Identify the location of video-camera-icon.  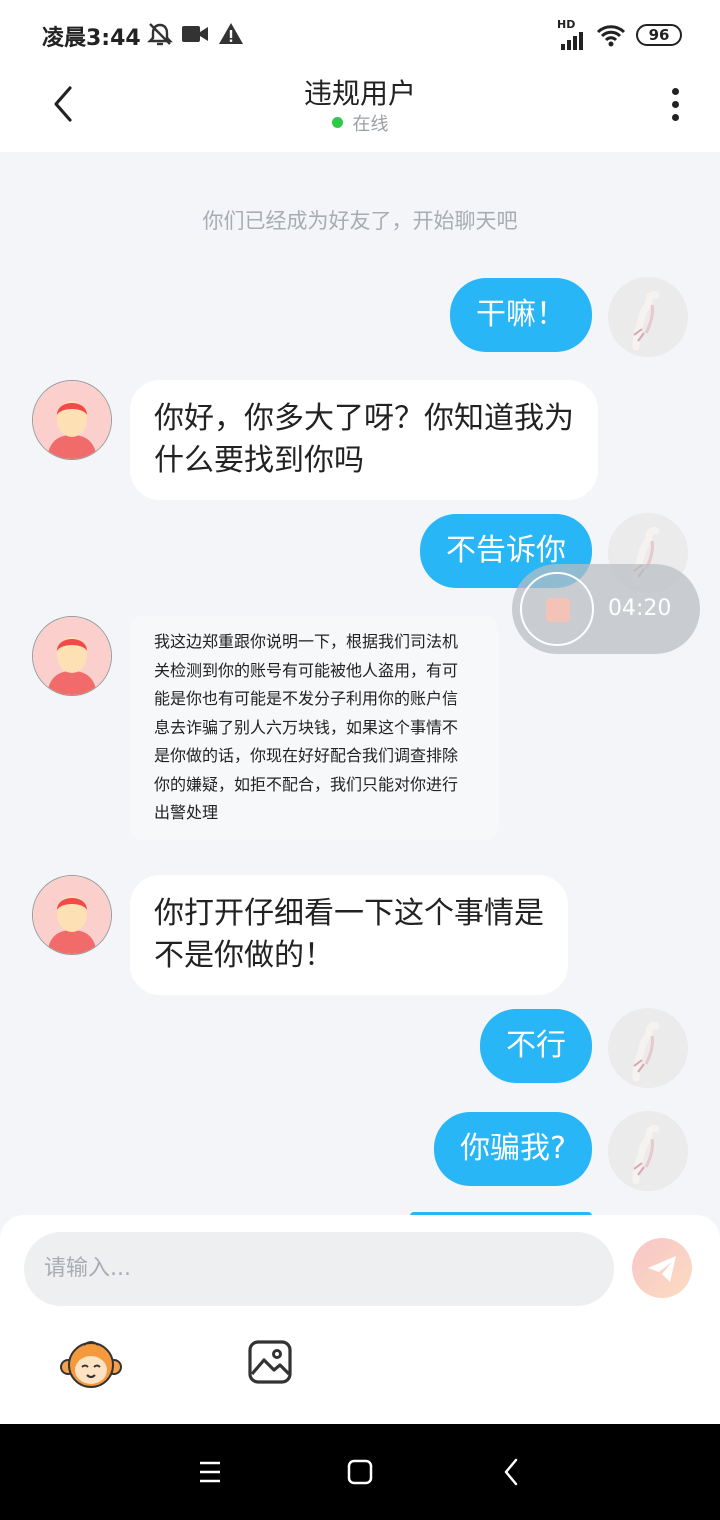
(195, 34).